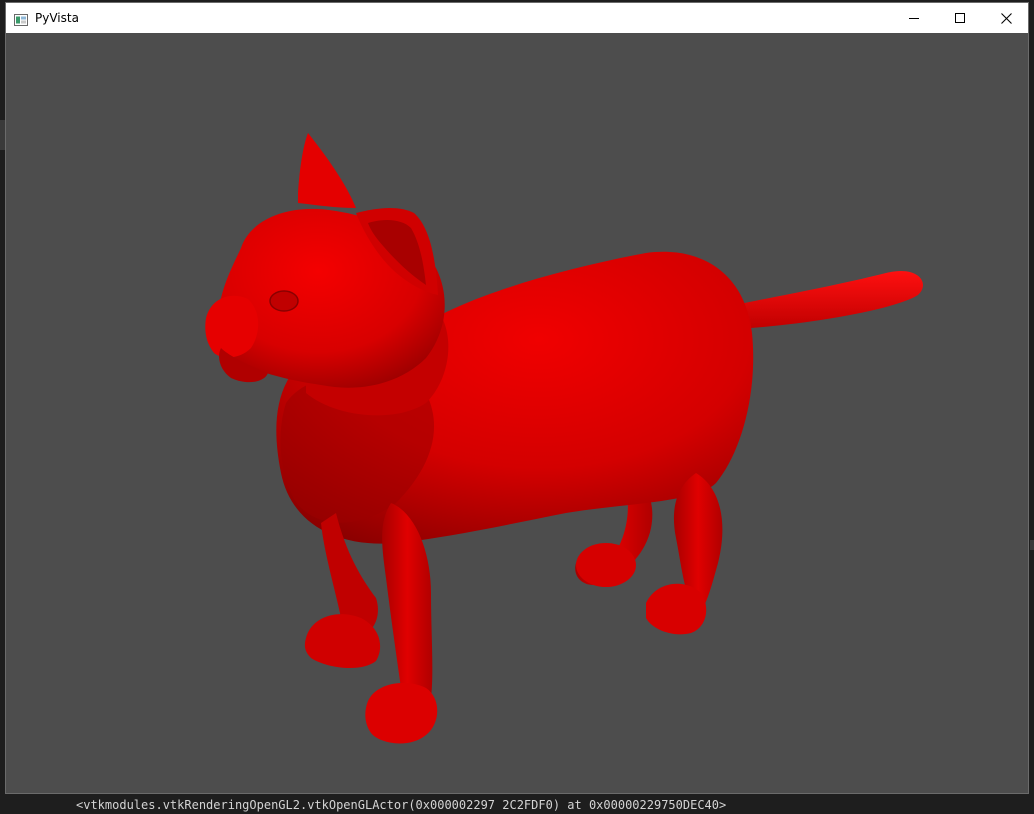 The image size is (1034, 814). Describe the element at coordinates (284, 301) in the screenshot. I see `cat-eye` at that location.